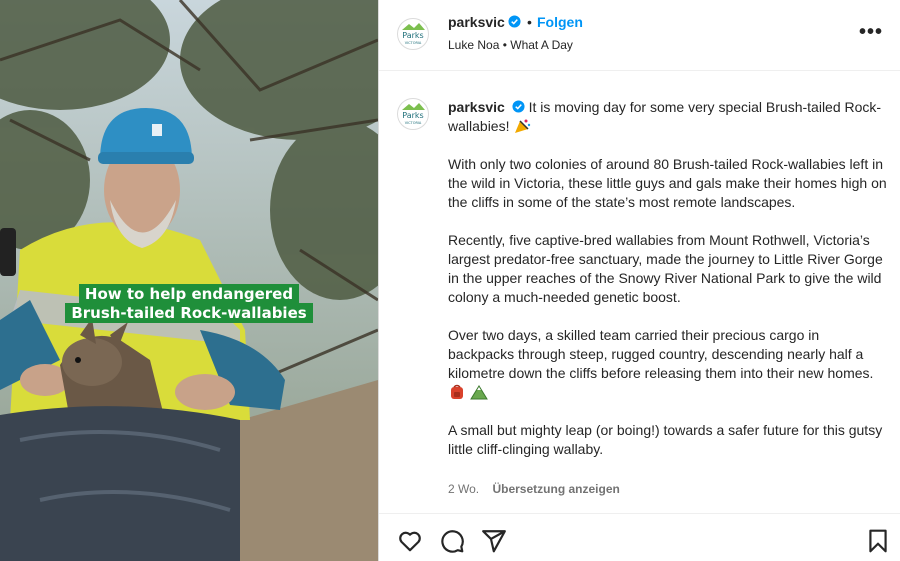 Image resolution: width=900 pixels, height=561 pixels. Describe the element at coordinates (476, 22) in the screenshot. I see `header-username-text: parksvic` at that location.